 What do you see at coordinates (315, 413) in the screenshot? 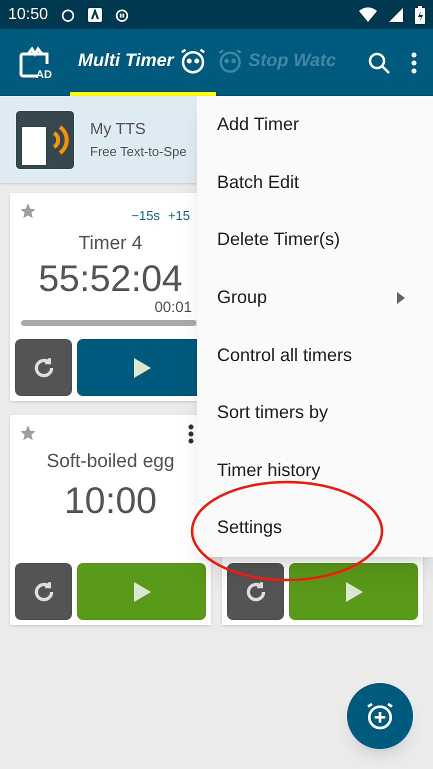
I see `menu-item: Sort timers by` at bounding box center [315, 413].